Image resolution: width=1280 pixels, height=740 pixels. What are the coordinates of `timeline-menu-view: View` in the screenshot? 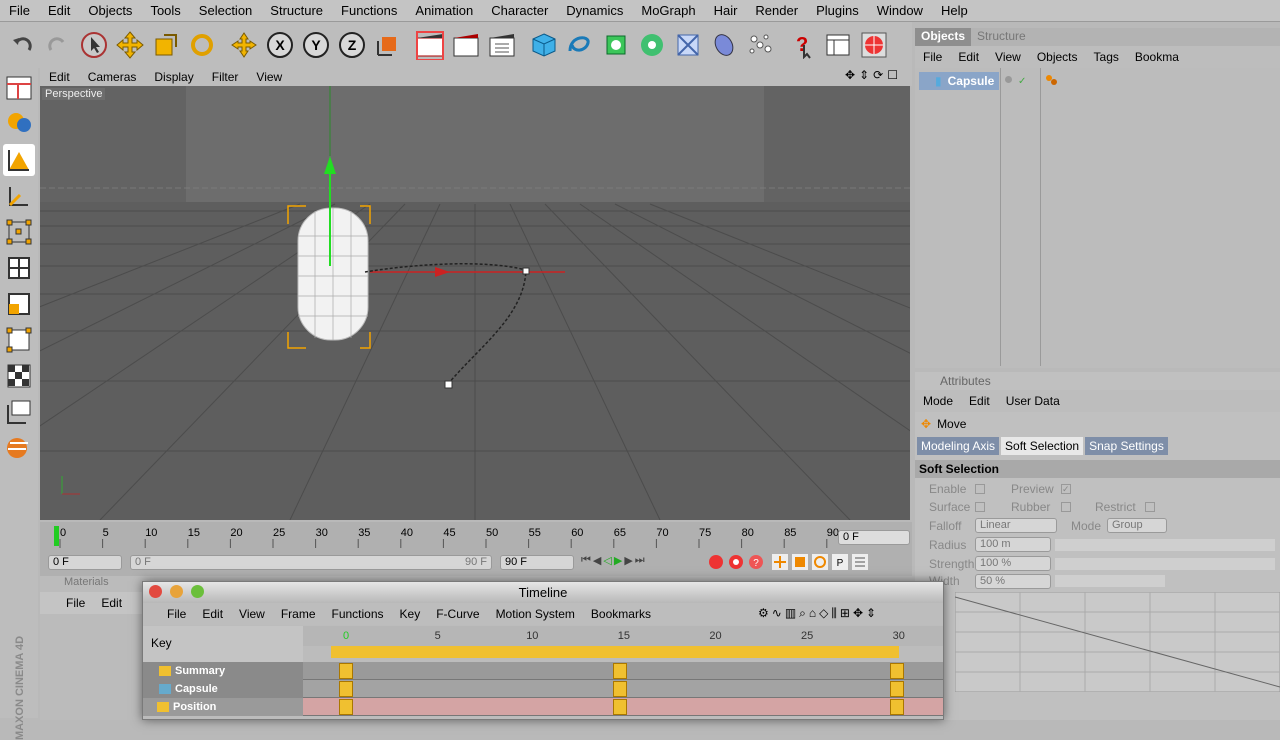 It's located at (252, 614).